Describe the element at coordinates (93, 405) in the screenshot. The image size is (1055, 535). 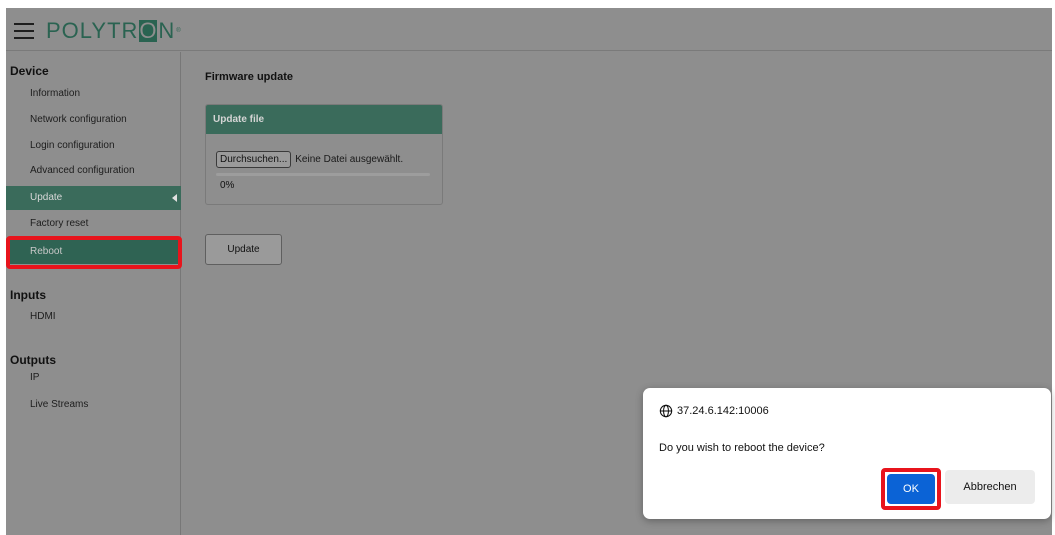
I see `sidebar-item-live-streams: Live Streams` at that location.